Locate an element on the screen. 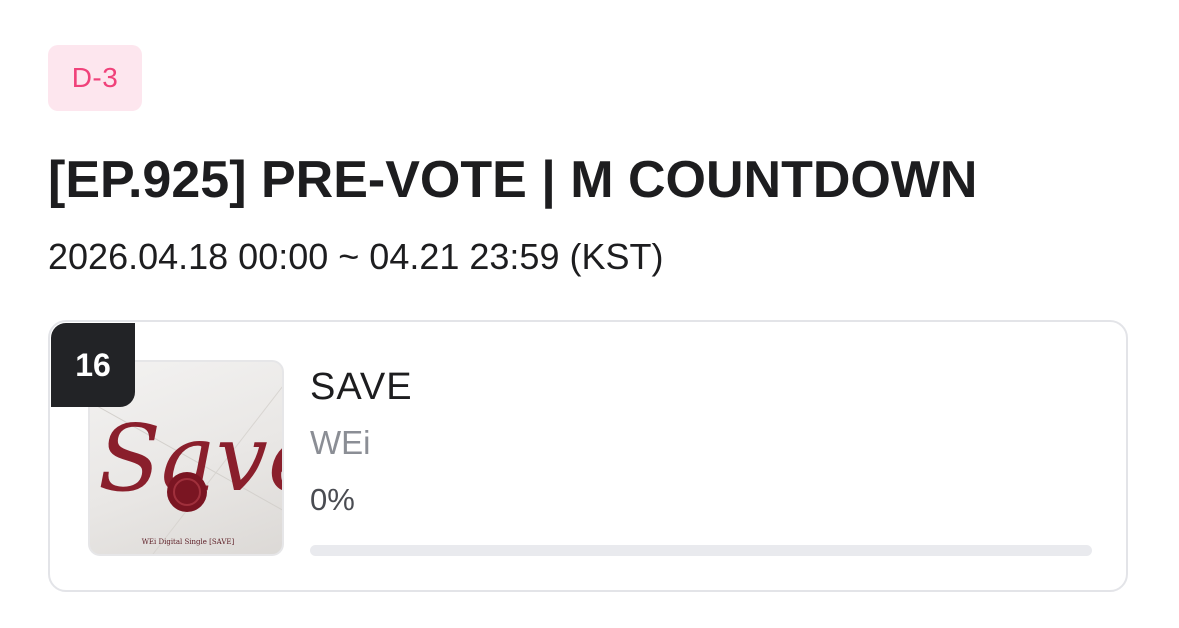  d-day-badge: D-3 is located at coordinates (95, 78).